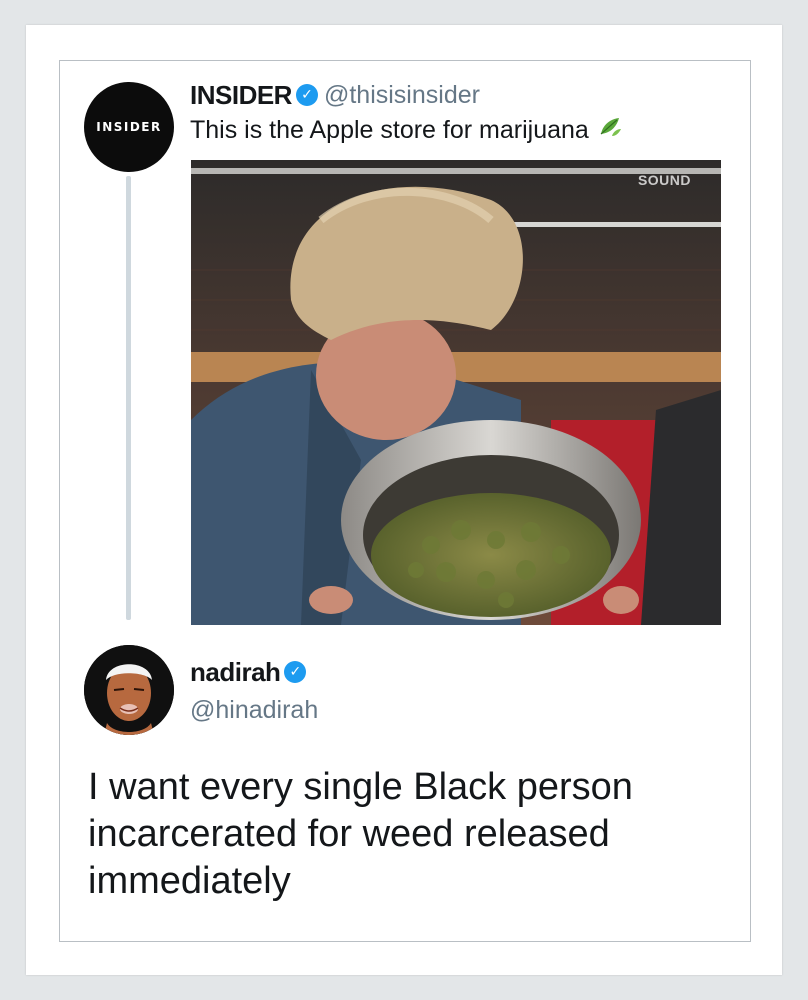  I want to click on author-handle: @hinadirah, so click(254, 710).